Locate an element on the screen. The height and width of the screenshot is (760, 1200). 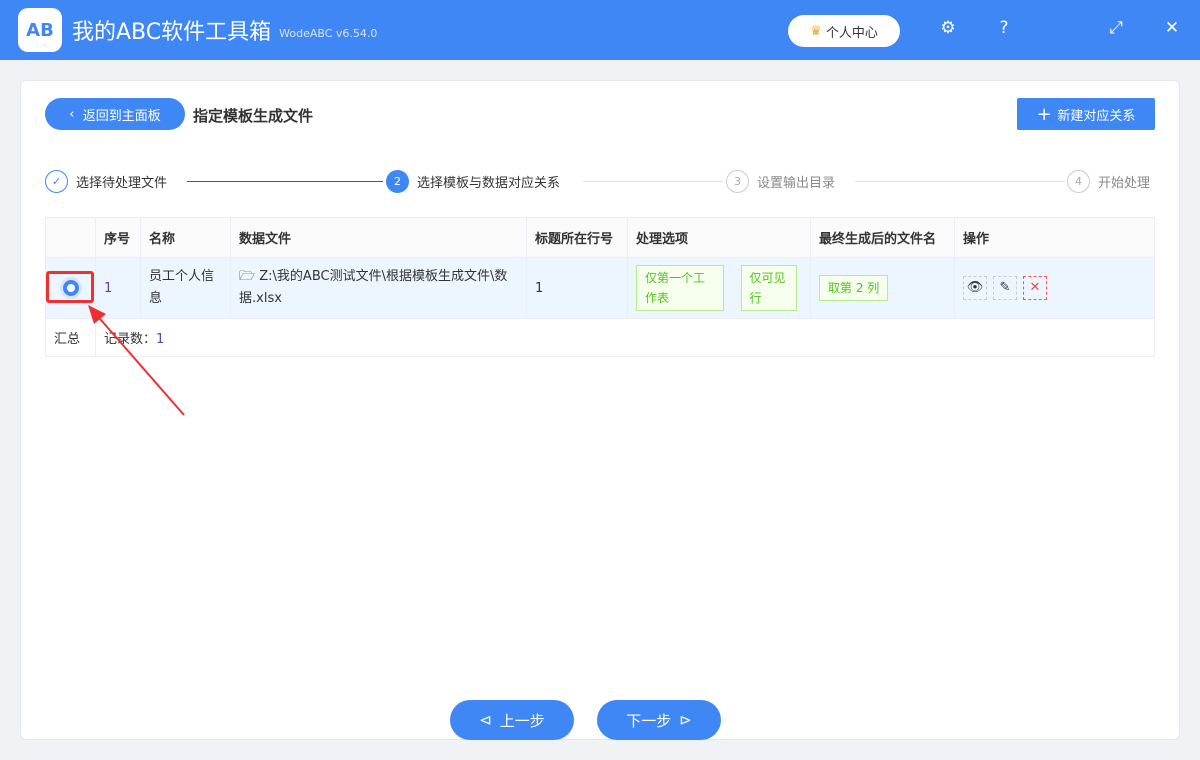
filename-tag: 取第 2 列 is located at coordinates (854, 288).